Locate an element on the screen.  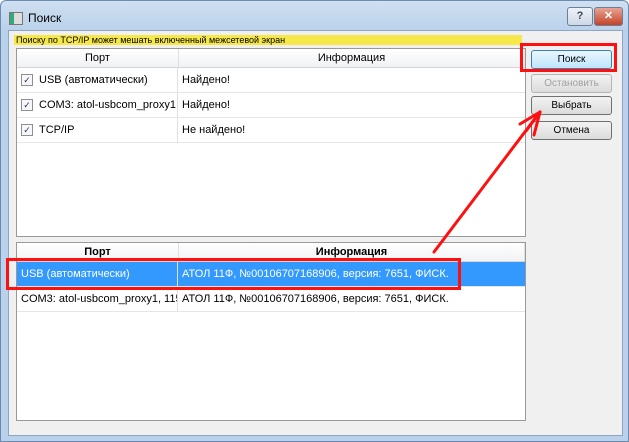
annotation-arrow is located at coordinates (487, 182).